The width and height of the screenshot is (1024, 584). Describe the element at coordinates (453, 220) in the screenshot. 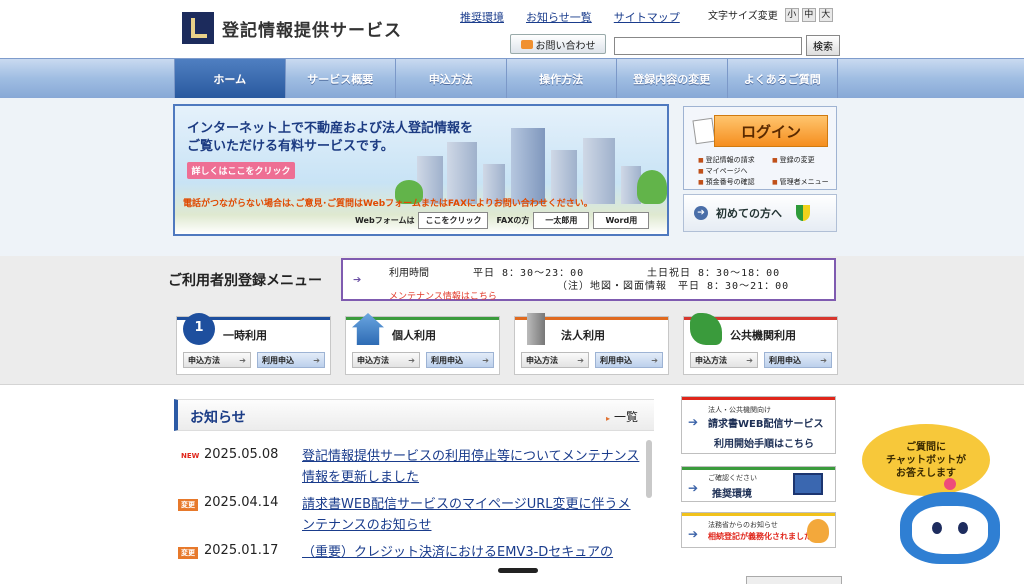

I see `webform-button: ここをクリック` at that location.